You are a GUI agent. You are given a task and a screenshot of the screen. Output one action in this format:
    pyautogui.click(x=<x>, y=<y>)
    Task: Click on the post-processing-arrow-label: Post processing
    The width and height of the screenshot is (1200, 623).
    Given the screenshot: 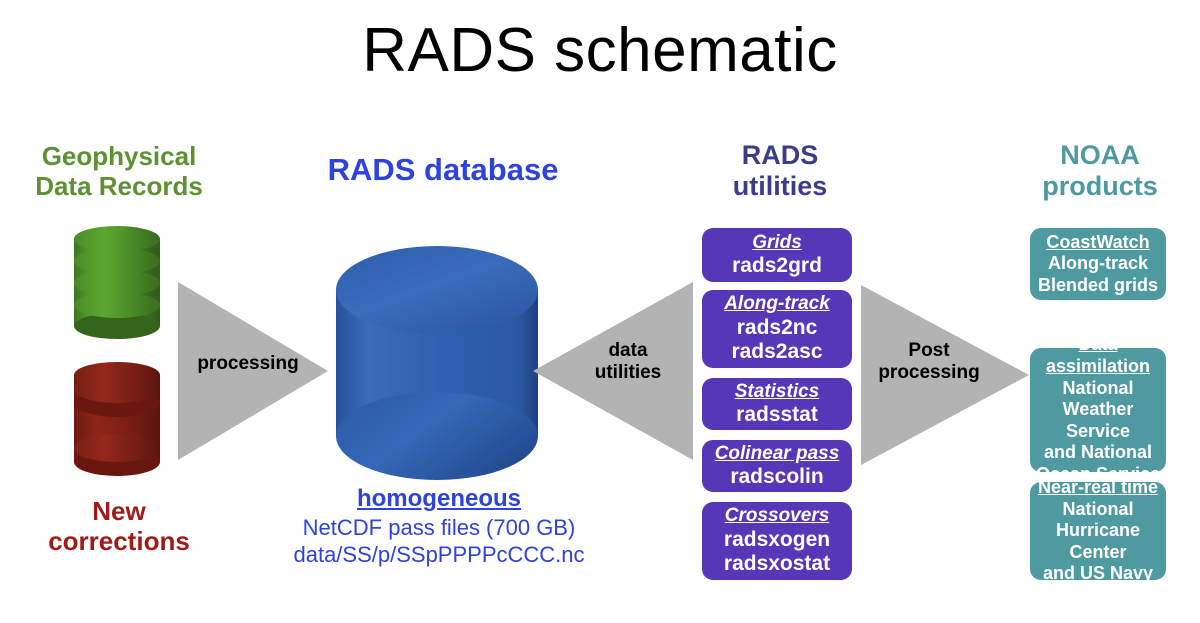 What is the action you would take?
    pyautogui.click(x=929, y=361)
    